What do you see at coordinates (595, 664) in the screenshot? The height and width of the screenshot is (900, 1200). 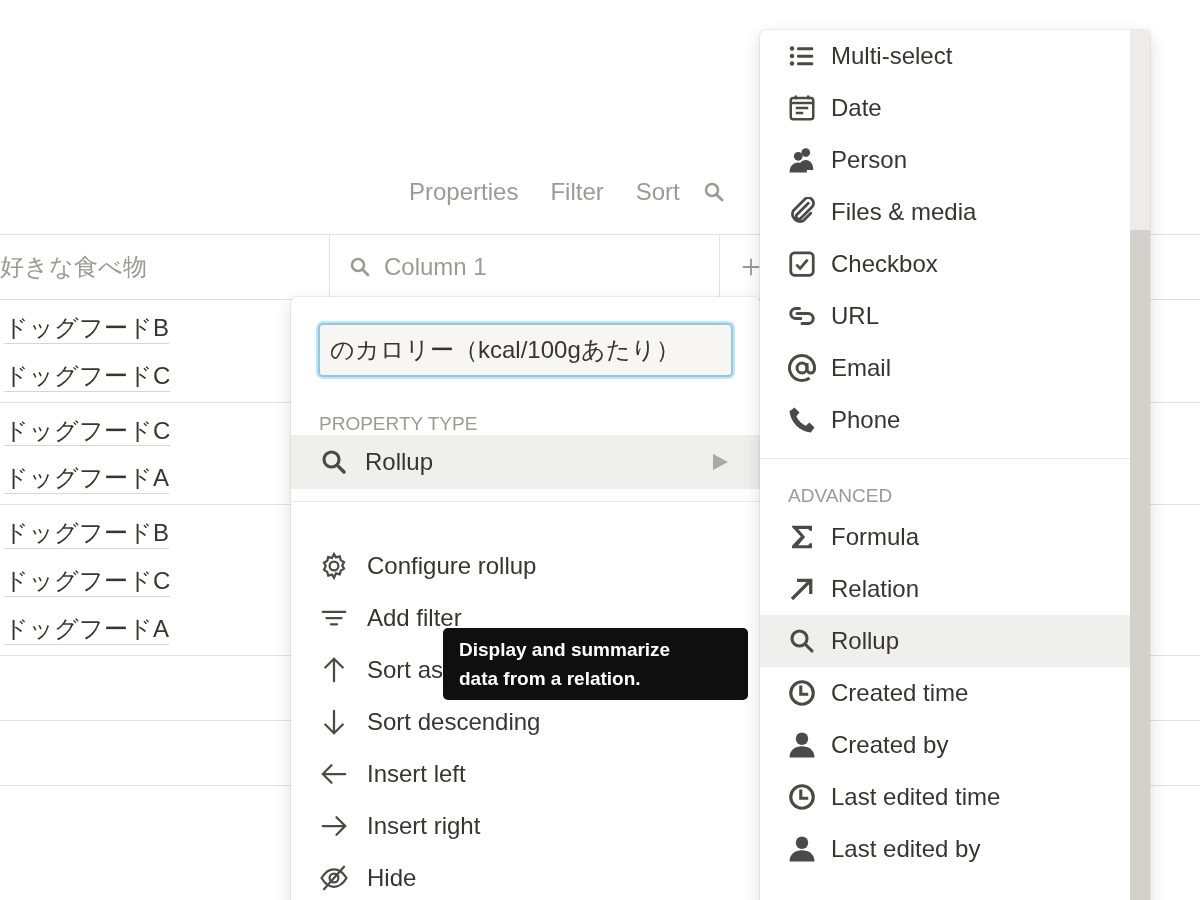 I see `tooltip: Display and summarize data from a relation.` at bounding box center [595, 664].